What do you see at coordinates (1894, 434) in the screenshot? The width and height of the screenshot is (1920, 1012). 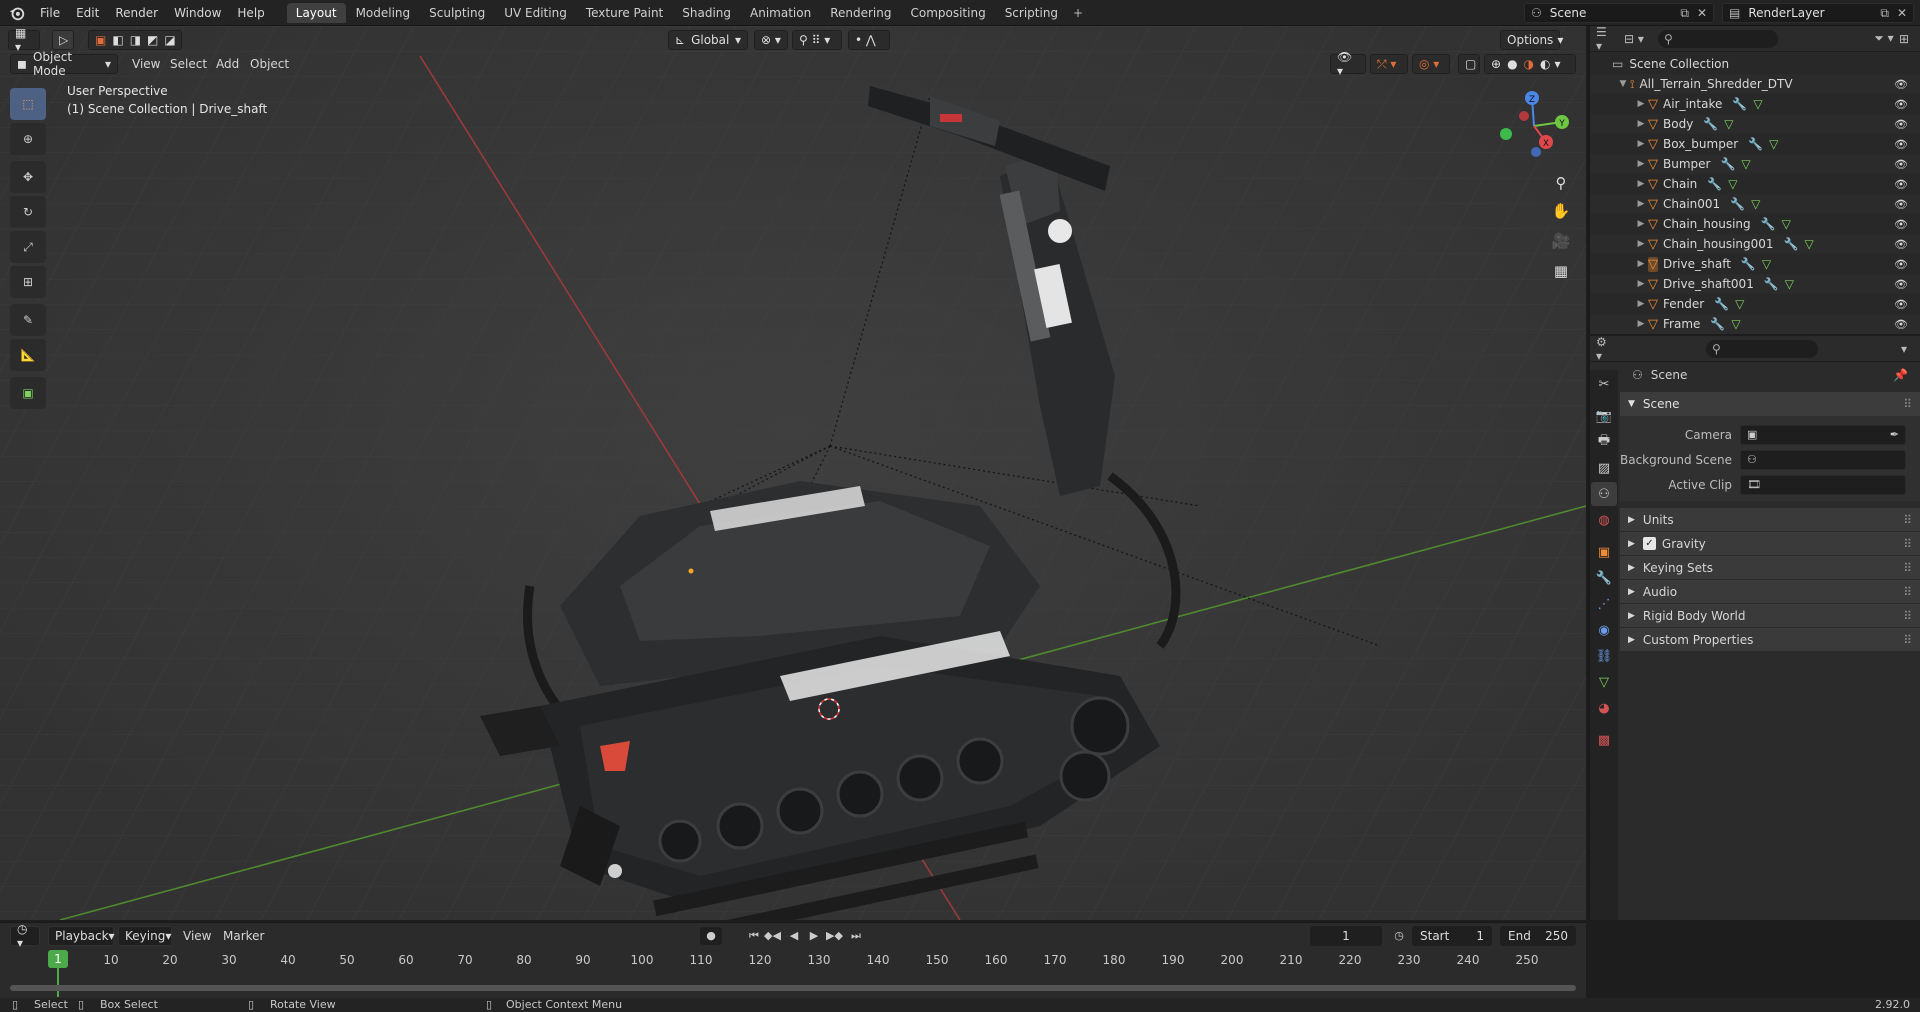 I see `eyedropper-icon: ✒` at bounding box center [1894, 434].